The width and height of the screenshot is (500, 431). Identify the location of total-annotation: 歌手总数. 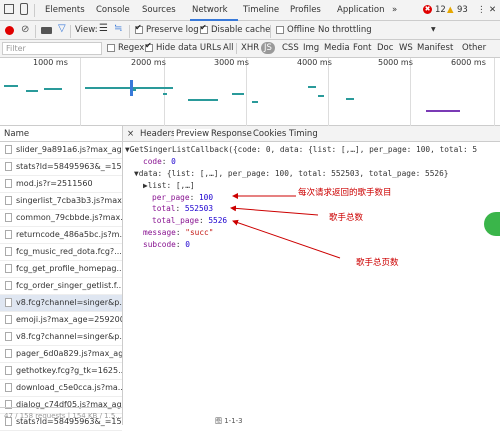
(346, 218).